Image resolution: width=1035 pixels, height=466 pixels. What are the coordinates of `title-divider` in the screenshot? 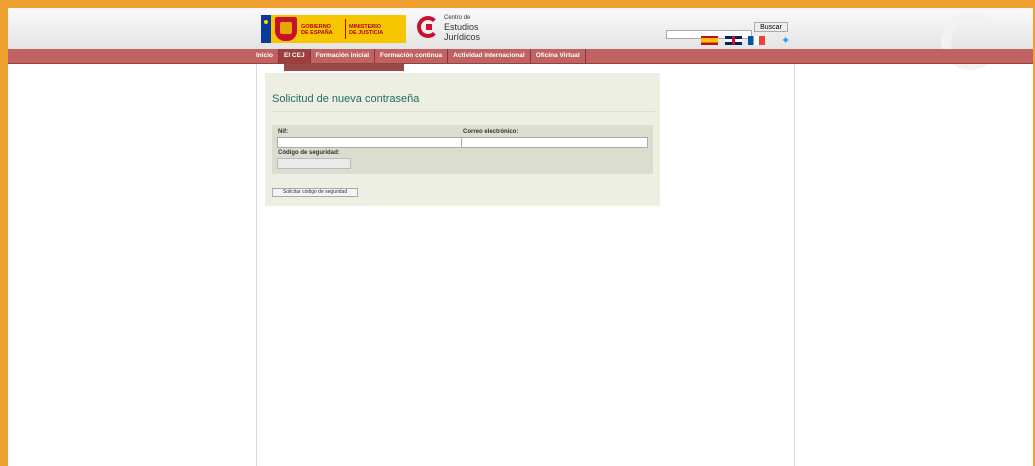 It's located at (463, 111).